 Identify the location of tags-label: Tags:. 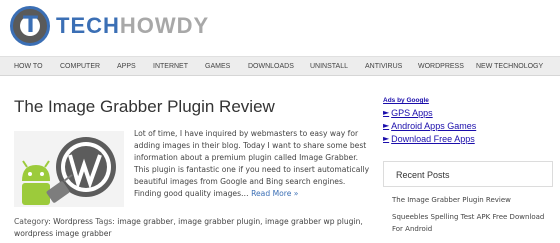
(105, 221).